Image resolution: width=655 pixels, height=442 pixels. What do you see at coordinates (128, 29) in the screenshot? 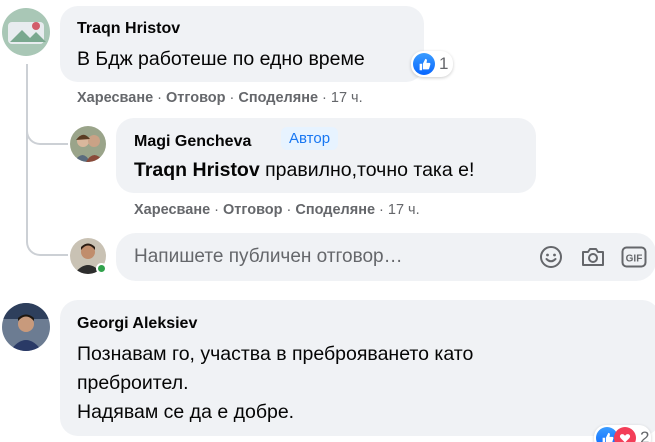
I see `comment-author: Traqn Hristov` at bounding box center [128, 29].